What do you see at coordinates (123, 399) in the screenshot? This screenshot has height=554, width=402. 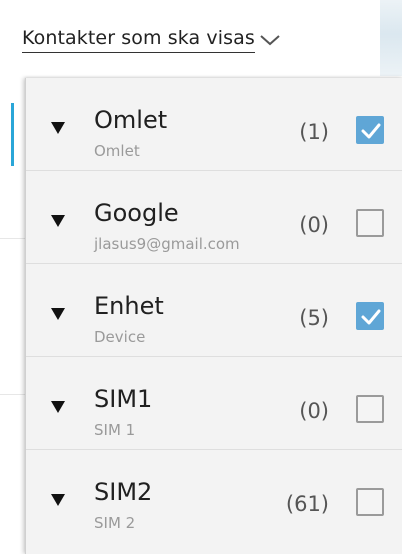 I see `account-name: SIM1` at bounding box center [123, 399].